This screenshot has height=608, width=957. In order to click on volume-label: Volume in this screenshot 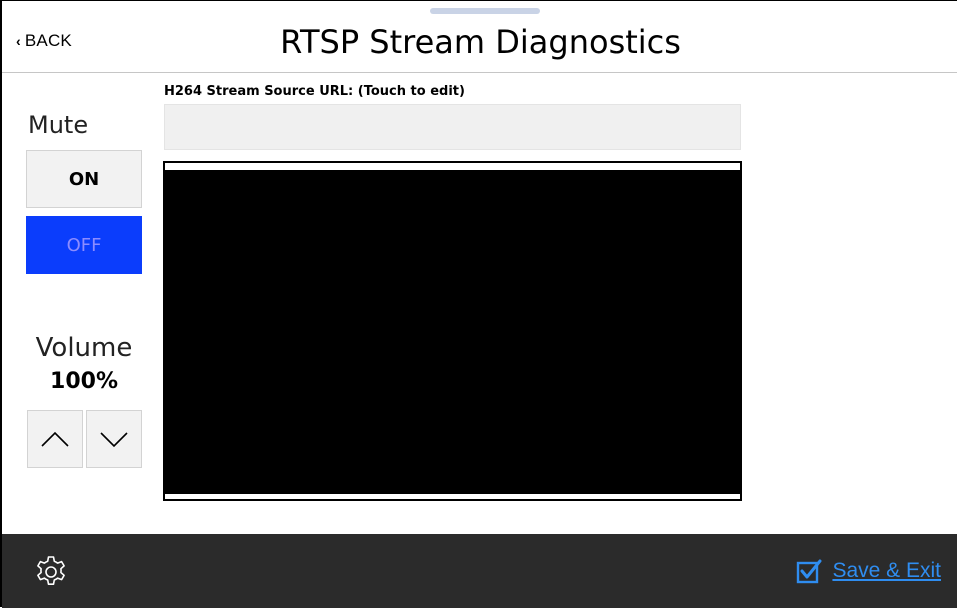, I will do `click(84, 348)`.